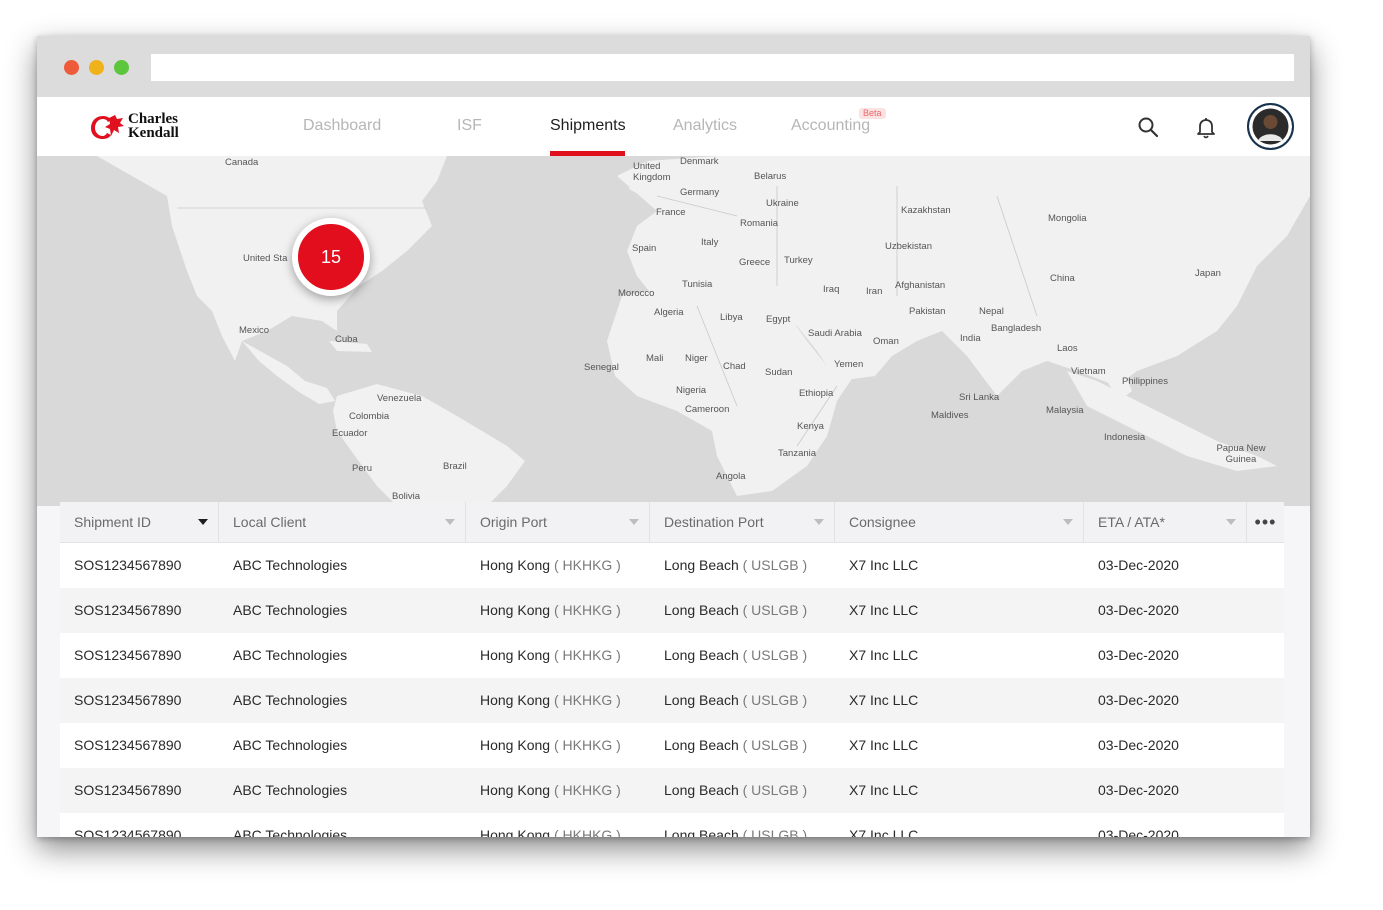  I want to click on map-label: Angola, so click(731, 476).